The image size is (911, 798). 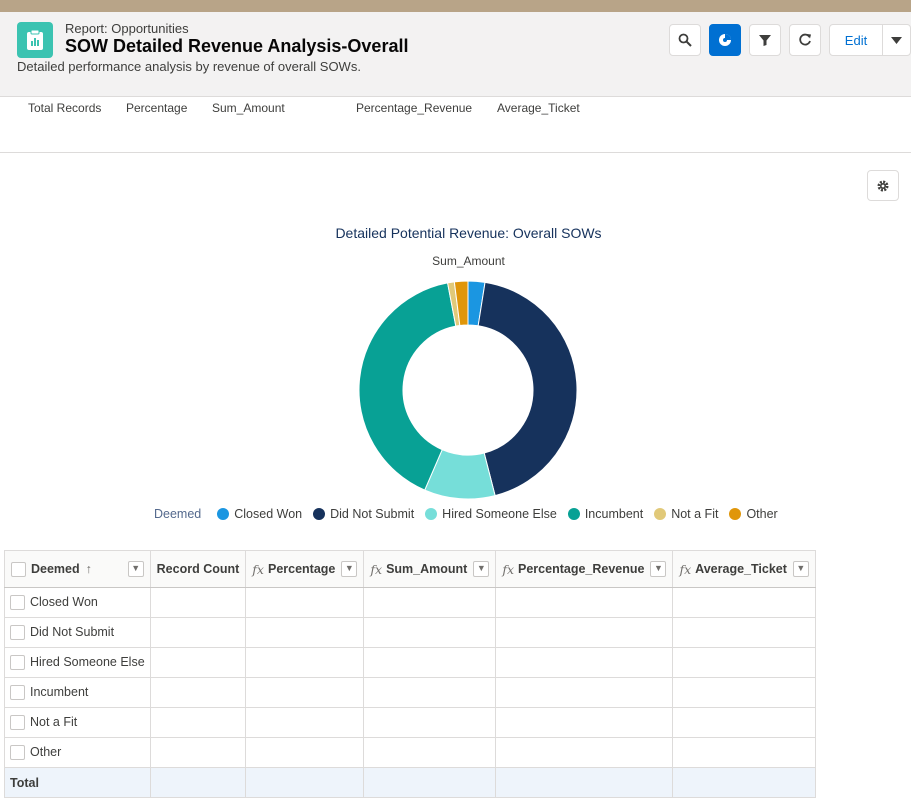 I want to click on table-row: Not a Fit, so click(x=410, y=722).